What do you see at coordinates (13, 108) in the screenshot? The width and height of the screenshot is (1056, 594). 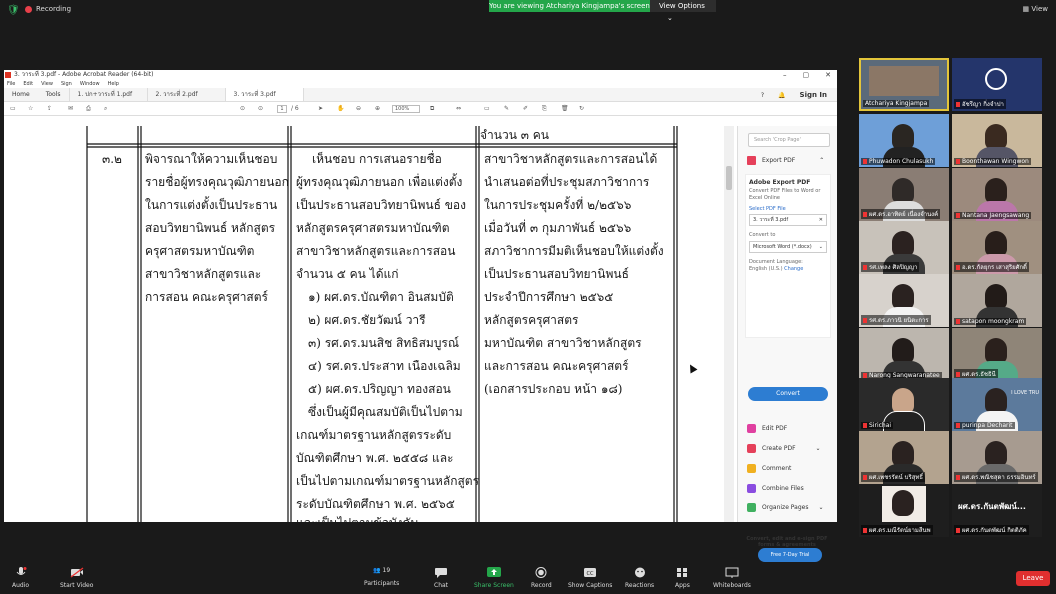 I see `save-icon: ▭` at bounding box center [13, 108].